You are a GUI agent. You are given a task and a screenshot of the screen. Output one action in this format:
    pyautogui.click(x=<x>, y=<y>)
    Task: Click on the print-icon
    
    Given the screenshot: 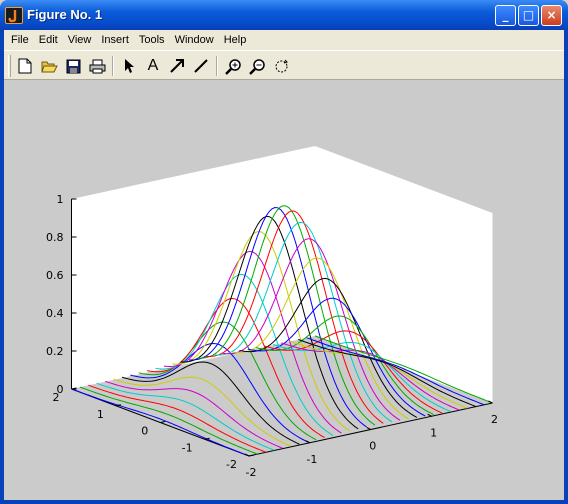 What is the action you would take?
    pyautogui.click(x=97, y=66)
    